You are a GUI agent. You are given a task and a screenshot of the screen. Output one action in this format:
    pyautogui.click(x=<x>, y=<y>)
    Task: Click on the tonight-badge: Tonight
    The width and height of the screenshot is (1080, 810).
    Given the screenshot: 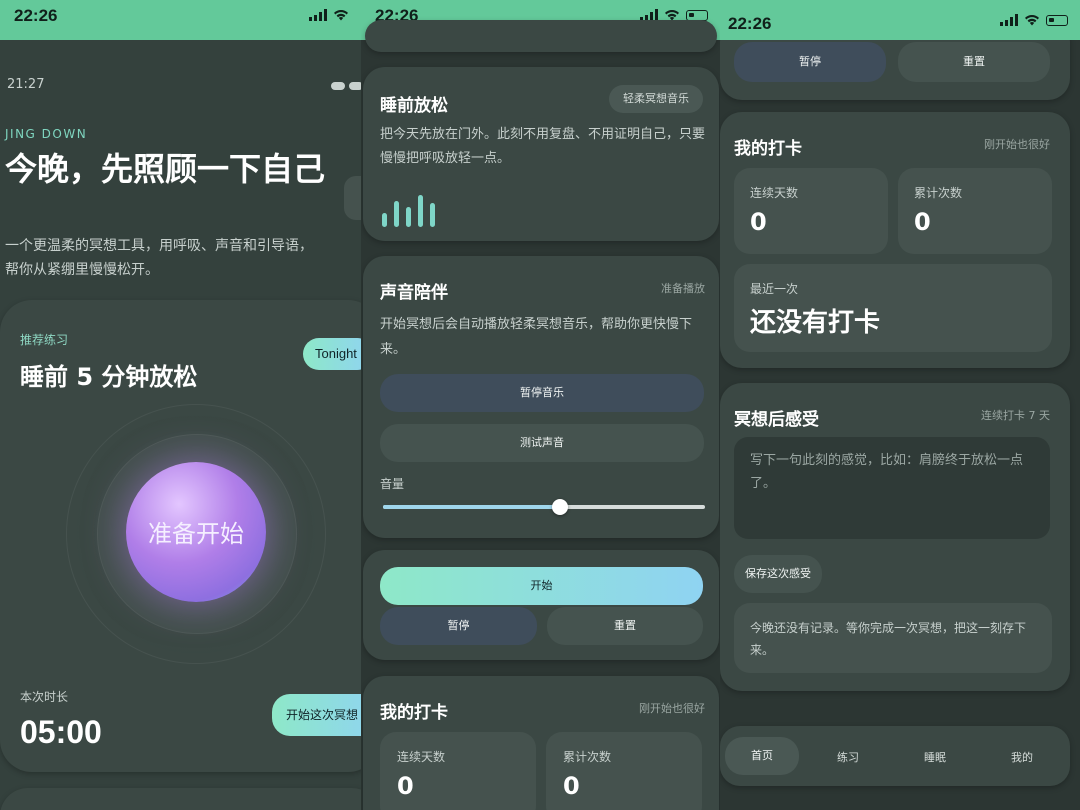 What is the action you would take?
    pyautogui.click(x=332, y=354)
    